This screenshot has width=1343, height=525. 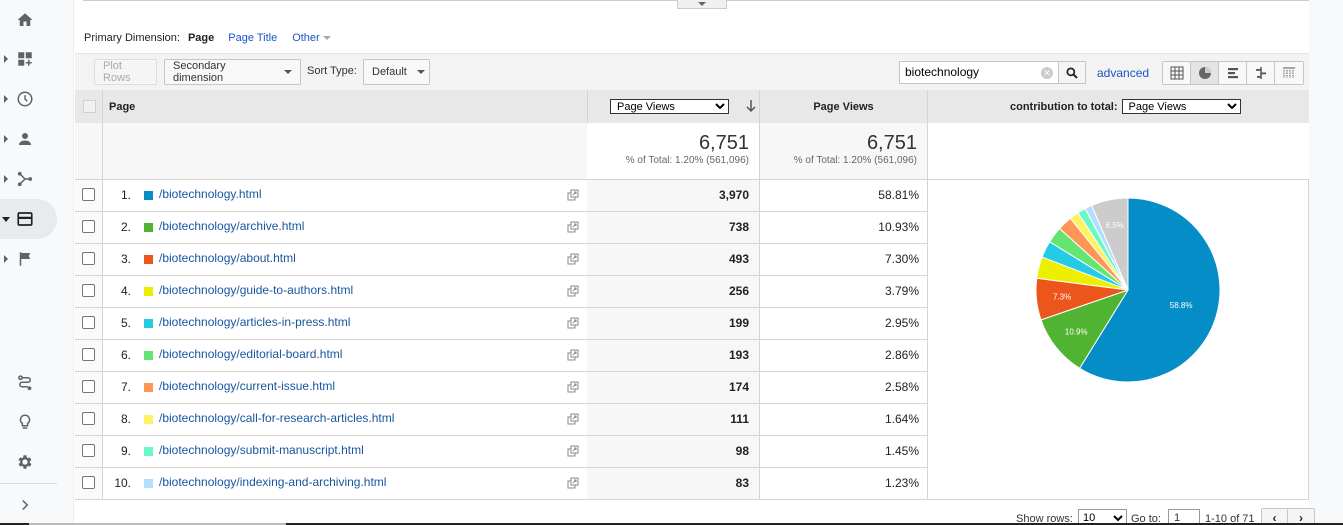 What do you see at coordinates (232, 72) in the screenshot?
I see `secondary-dimension-dropdown: Secondary dimension` at bounding box center [232, 72].